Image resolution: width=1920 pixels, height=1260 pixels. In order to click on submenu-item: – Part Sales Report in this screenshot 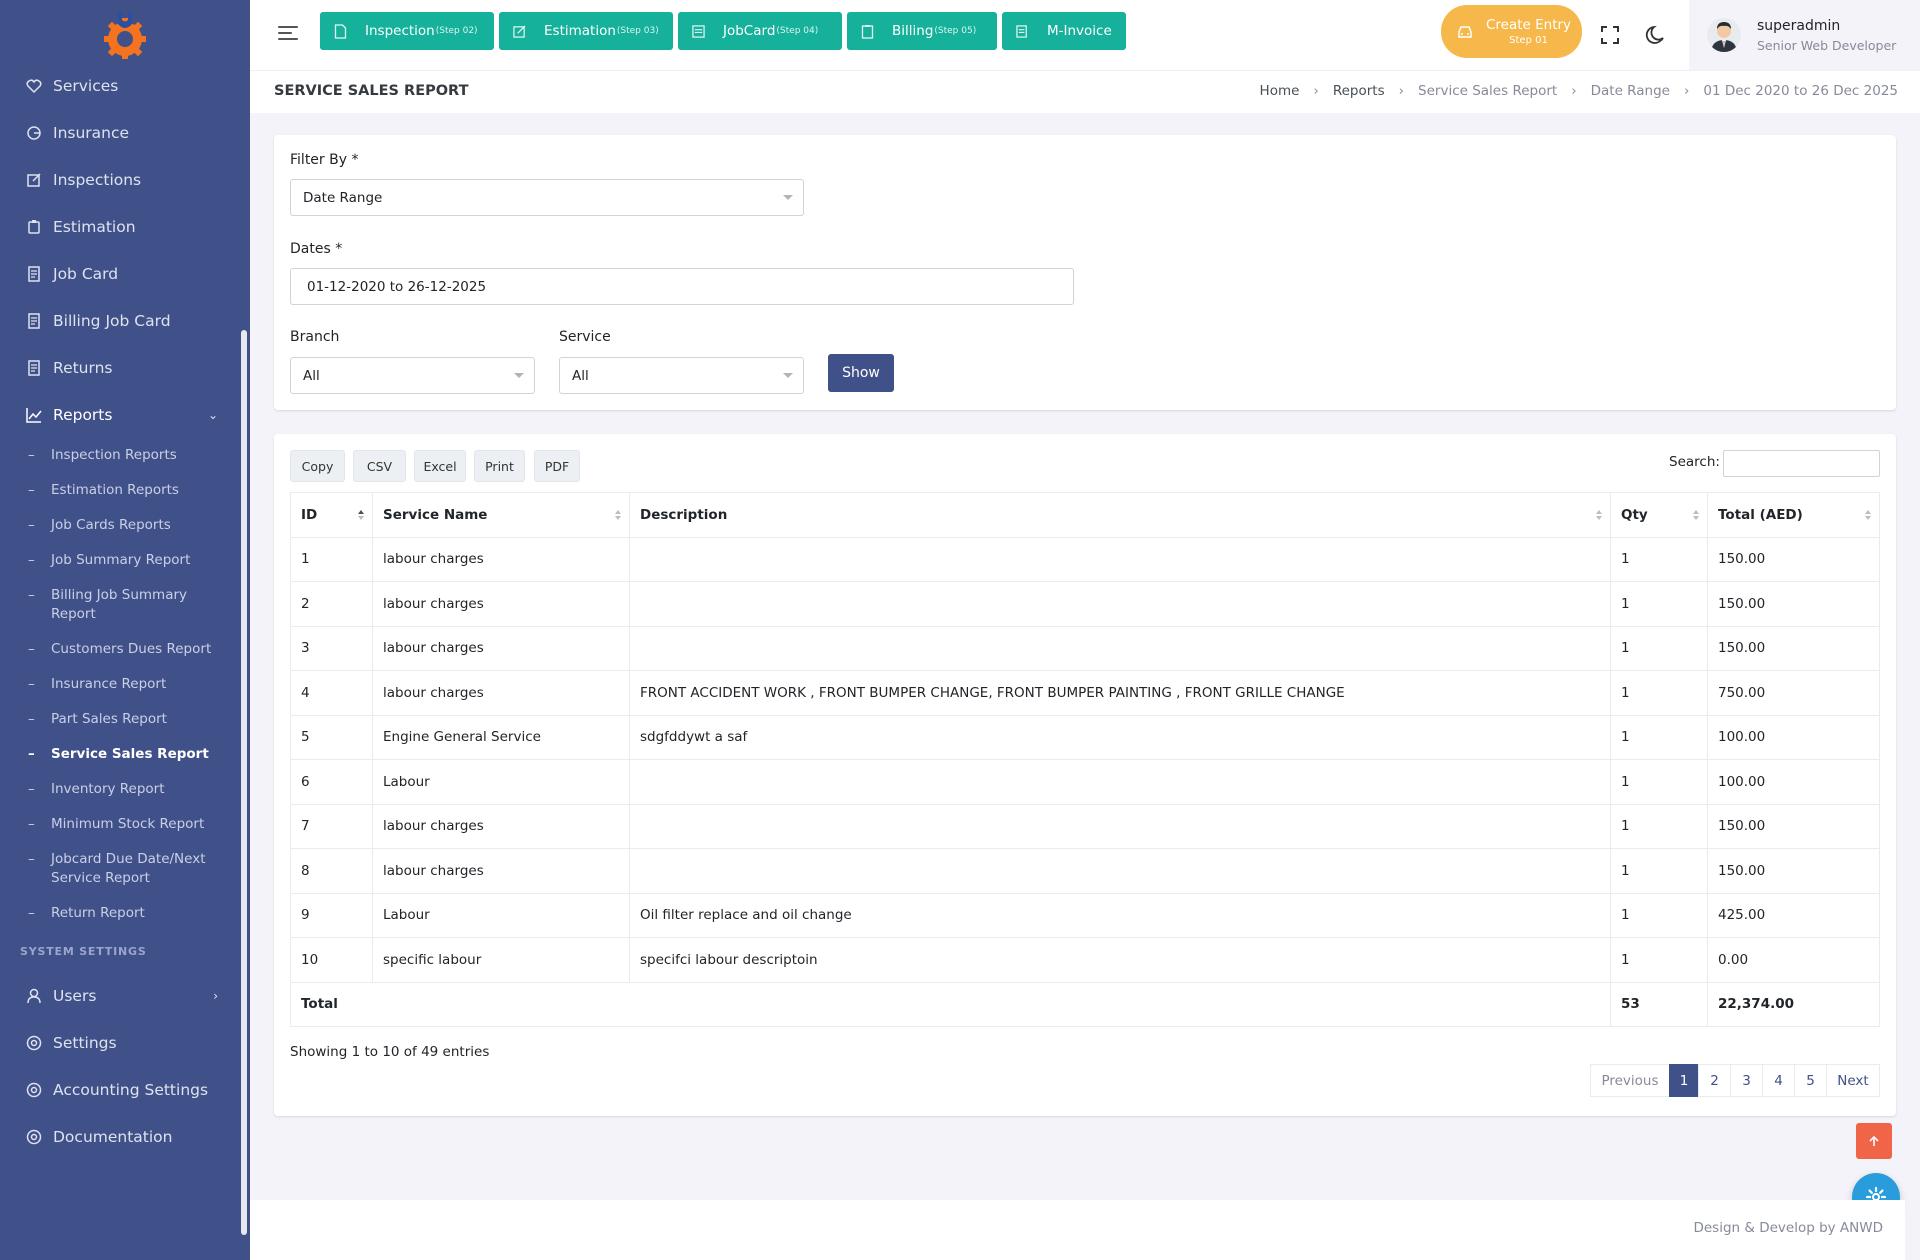, I will do `click(120, 719)`.